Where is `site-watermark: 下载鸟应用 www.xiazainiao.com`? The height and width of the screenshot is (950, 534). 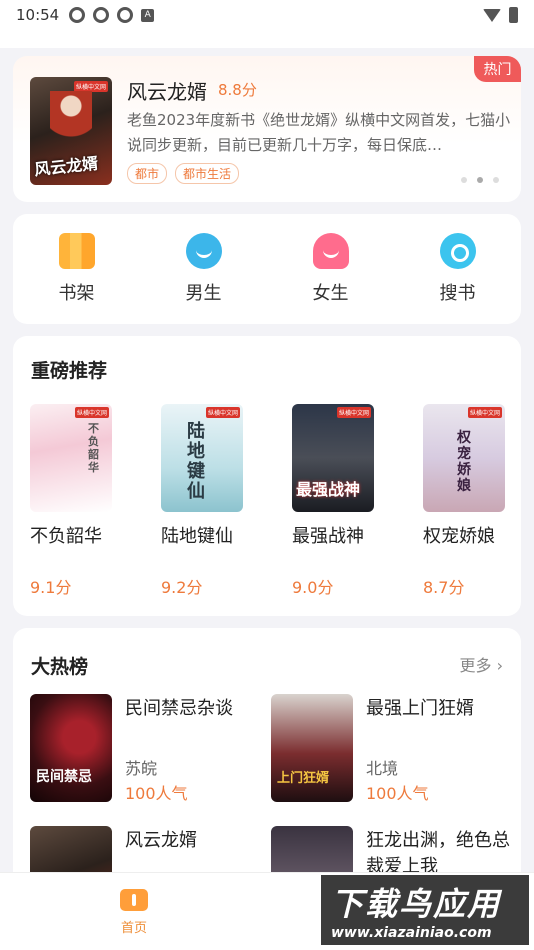 site-watermark: 下载鸟应用 www.xiazainiao.com is located at coordinates (425, 910).